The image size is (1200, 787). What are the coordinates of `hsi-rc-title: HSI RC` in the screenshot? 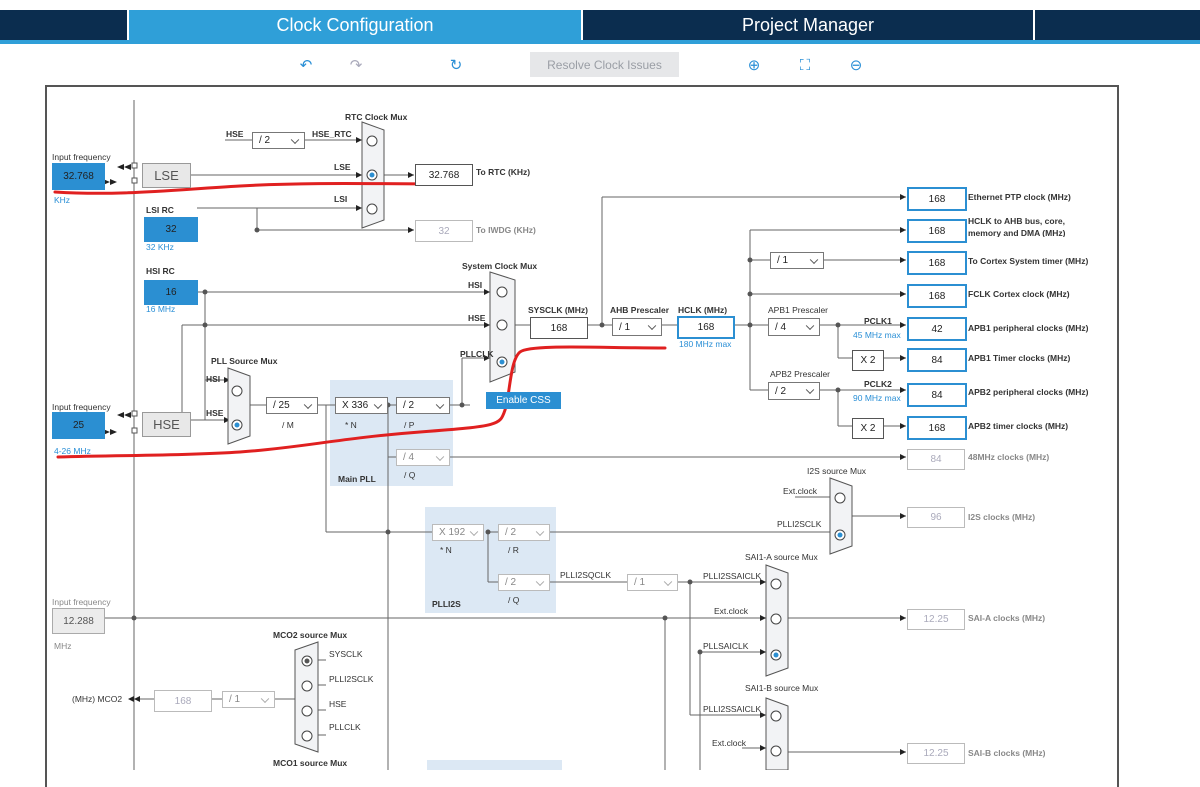 It's located at (160, 271).